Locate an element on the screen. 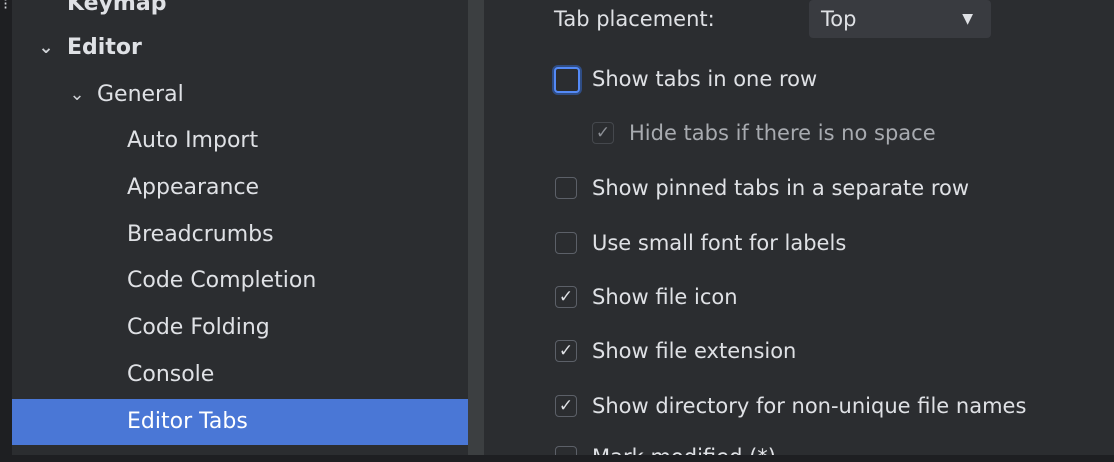 This screenshot has height=462, width=1114. tree-item-label: Appearance is located at coordinates (193, 187).